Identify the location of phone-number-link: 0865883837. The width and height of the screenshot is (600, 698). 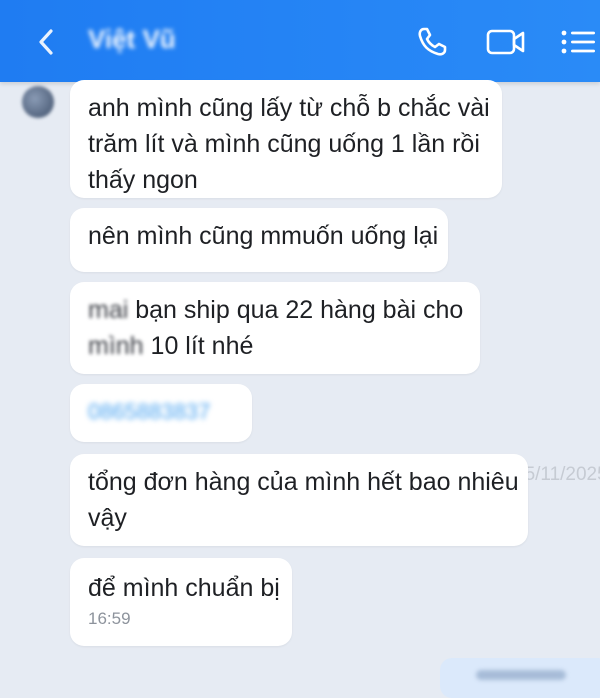
(161, 412).